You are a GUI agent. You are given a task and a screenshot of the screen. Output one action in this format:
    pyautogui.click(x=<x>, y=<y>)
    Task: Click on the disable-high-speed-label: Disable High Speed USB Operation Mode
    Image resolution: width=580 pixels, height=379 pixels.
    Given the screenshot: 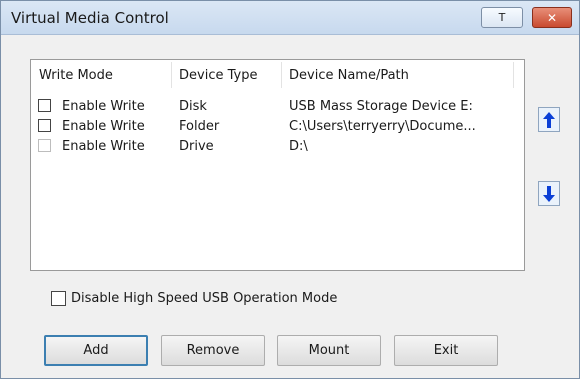 What is the action you would take?
    pyautogui.click(x=204, y=298)
    